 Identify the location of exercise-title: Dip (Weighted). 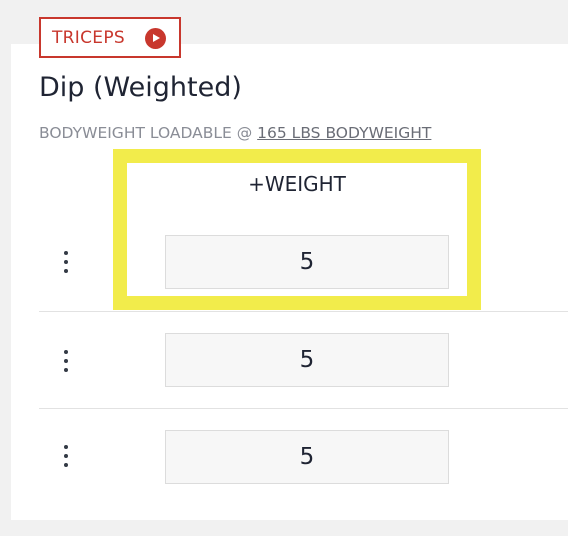
(140, 87).